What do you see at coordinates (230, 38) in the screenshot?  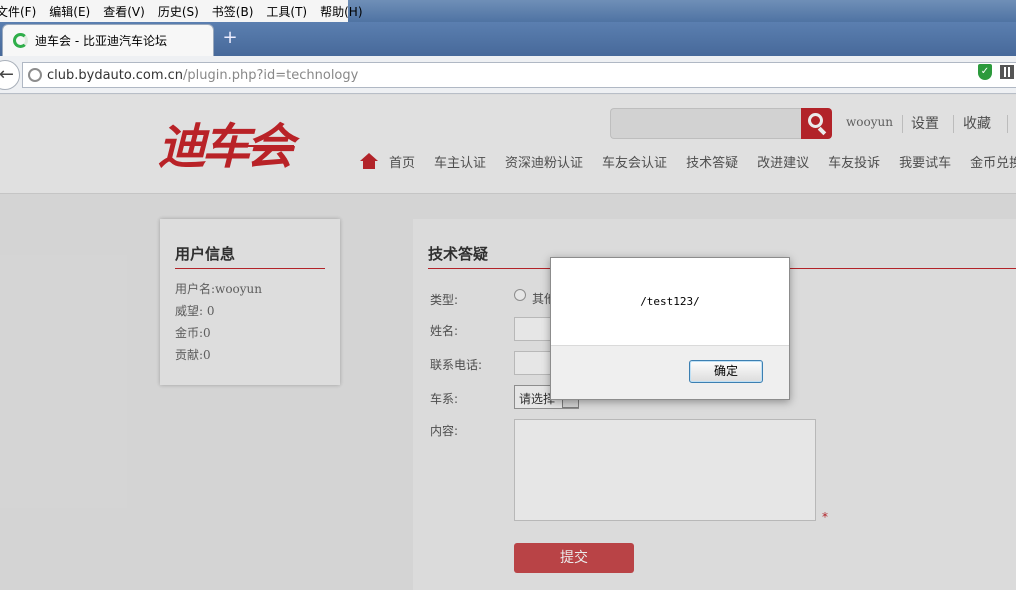 I see `new-tab-button: +` at bounding box center [230, 38].